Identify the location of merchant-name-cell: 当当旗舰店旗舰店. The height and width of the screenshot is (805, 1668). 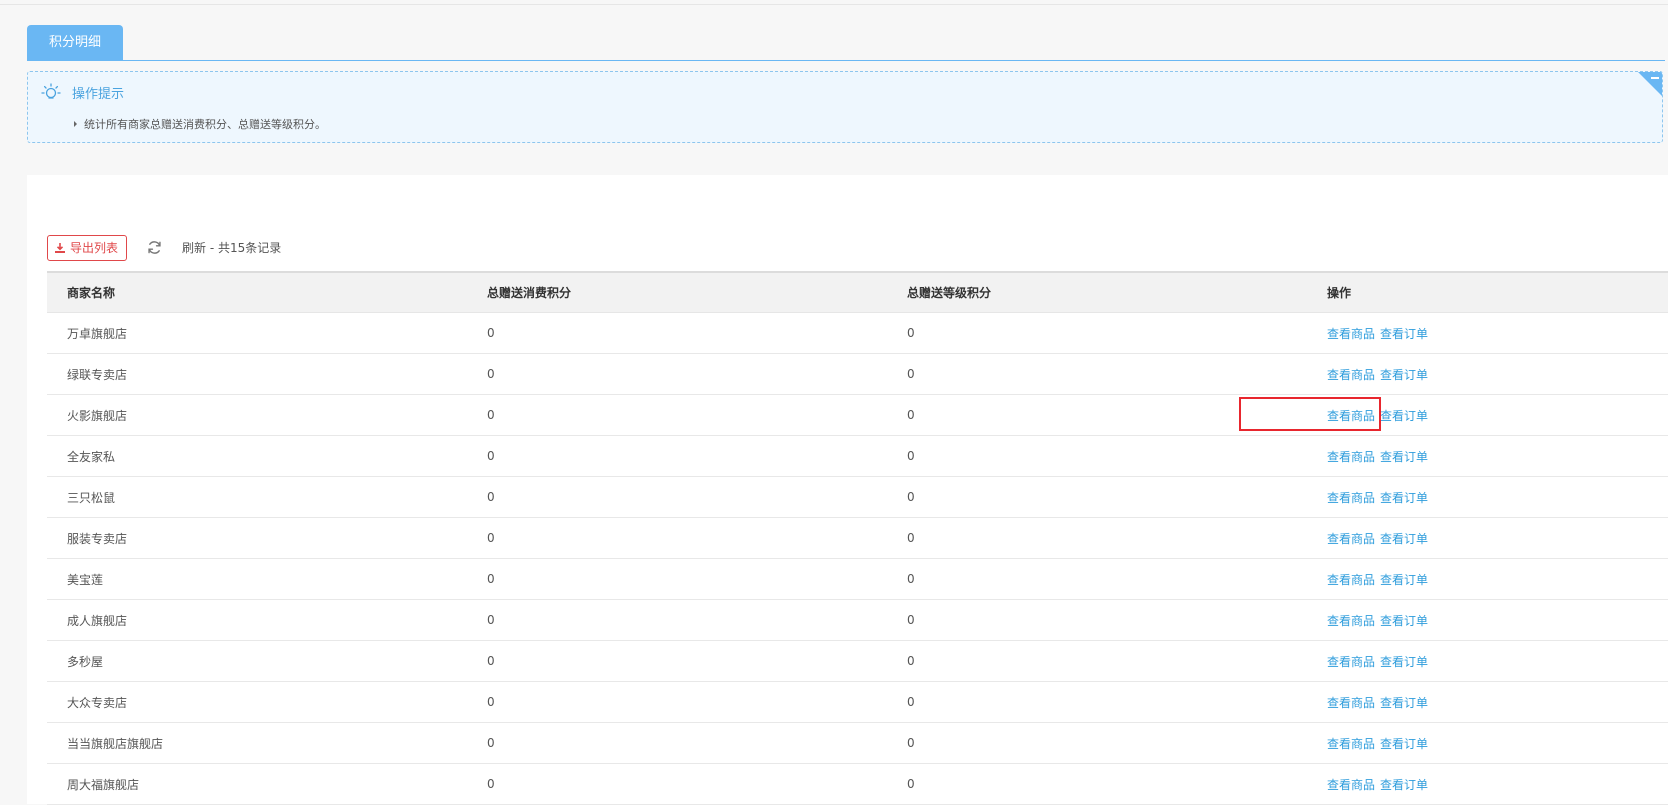
(257, 743).